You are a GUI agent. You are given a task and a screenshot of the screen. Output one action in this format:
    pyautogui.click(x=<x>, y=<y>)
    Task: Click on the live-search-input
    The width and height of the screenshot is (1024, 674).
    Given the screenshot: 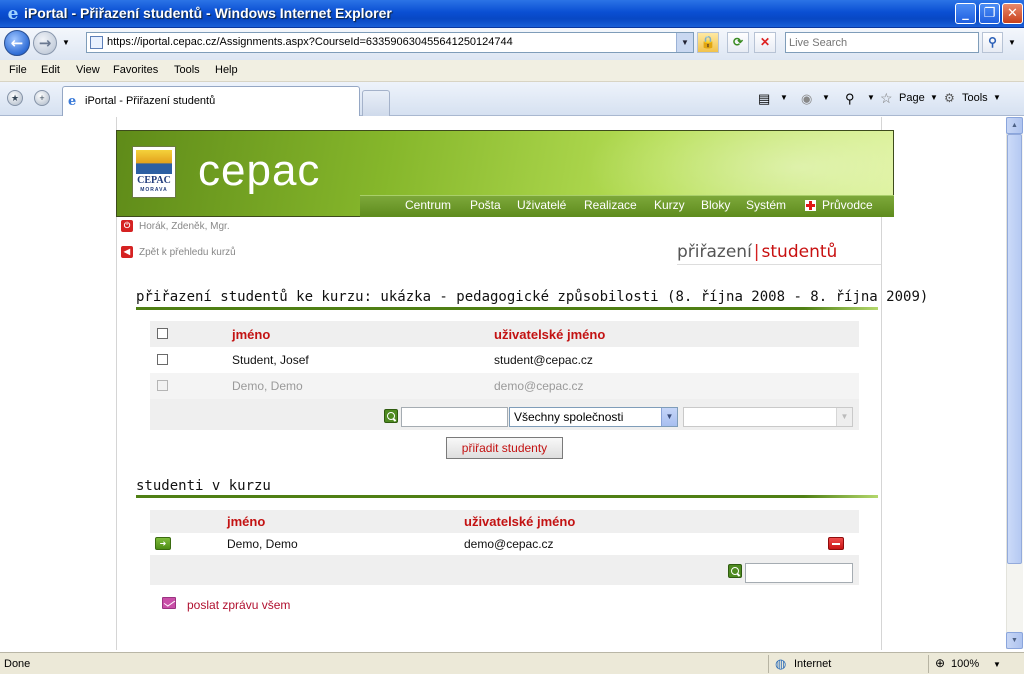 What is the action you would take?
    pyautogui.click(x=881, y=42)
    